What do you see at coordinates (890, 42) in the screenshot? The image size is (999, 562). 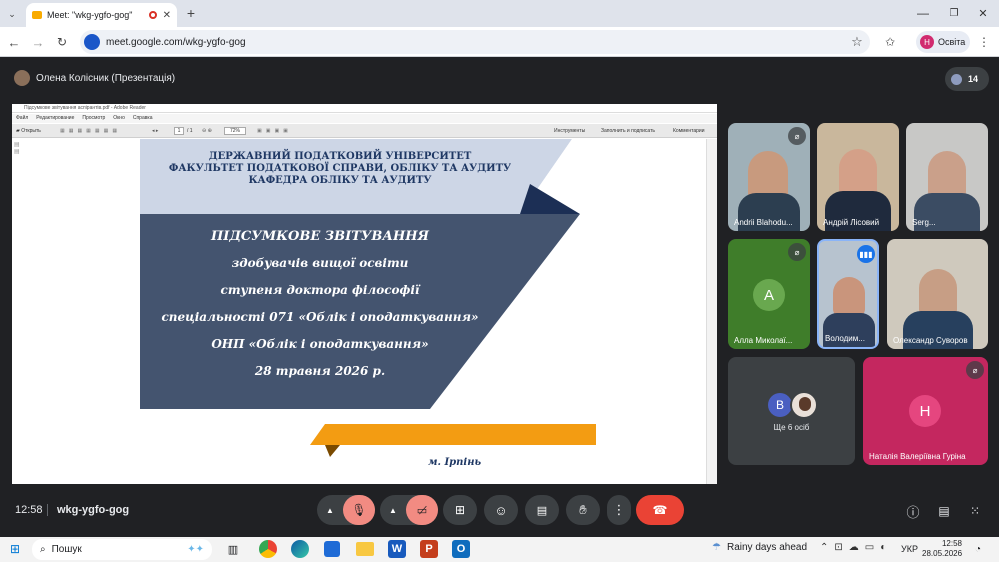 I see `bookmarks-icon: ✩` at bounding box center [890, 42].